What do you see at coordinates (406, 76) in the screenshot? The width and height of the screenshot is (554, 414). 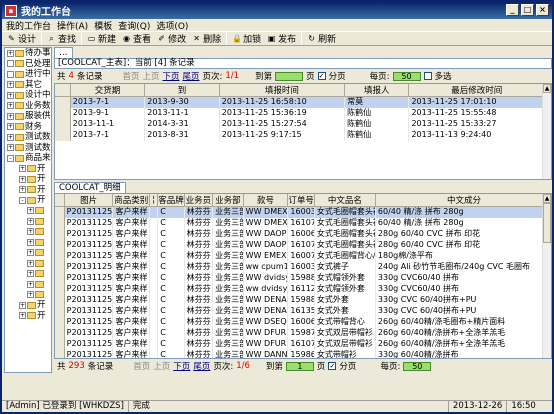 I see `per-page-input: 50` at bounding box center [406, 76].